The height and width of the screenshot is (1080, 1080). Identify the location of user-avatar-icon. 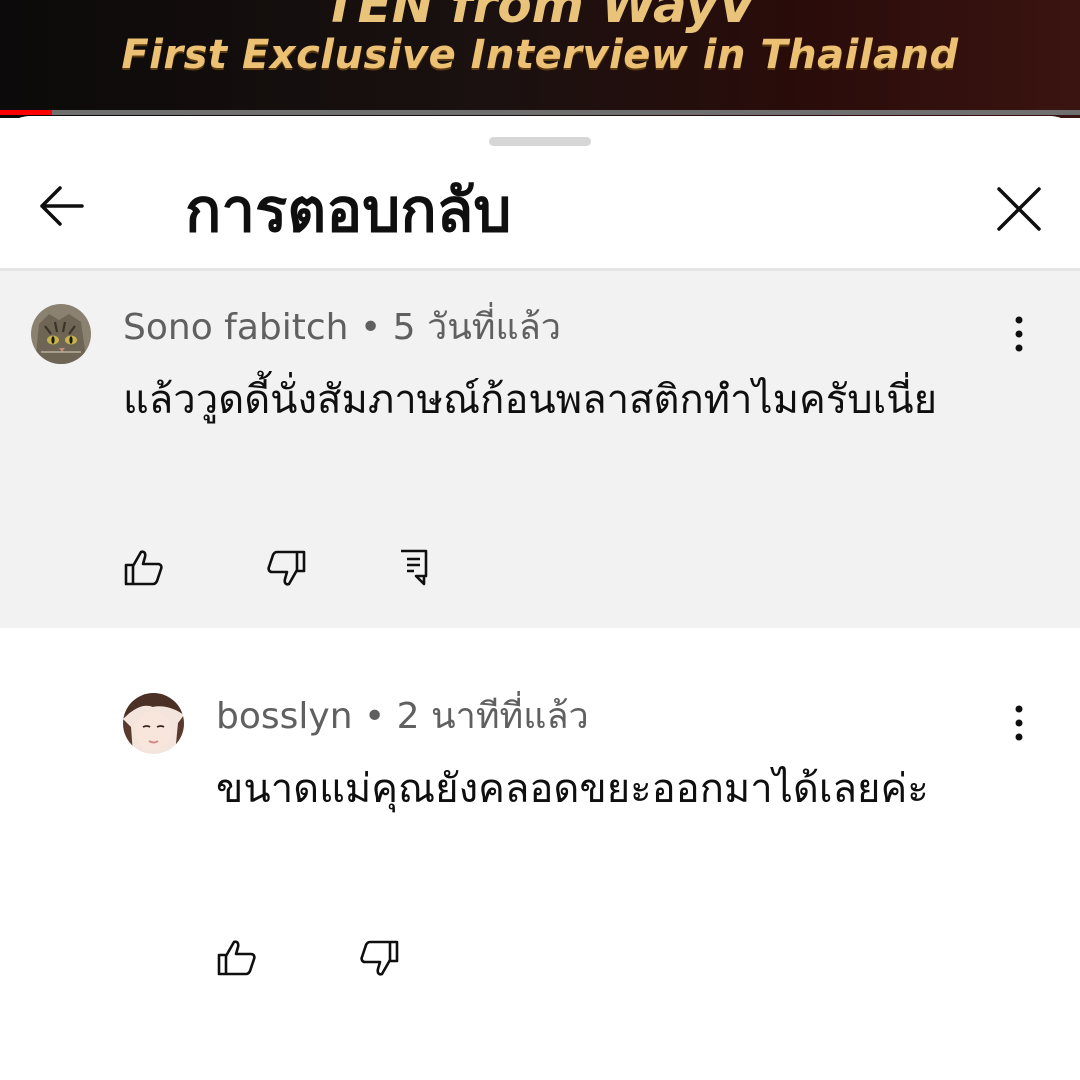
(153, 723).